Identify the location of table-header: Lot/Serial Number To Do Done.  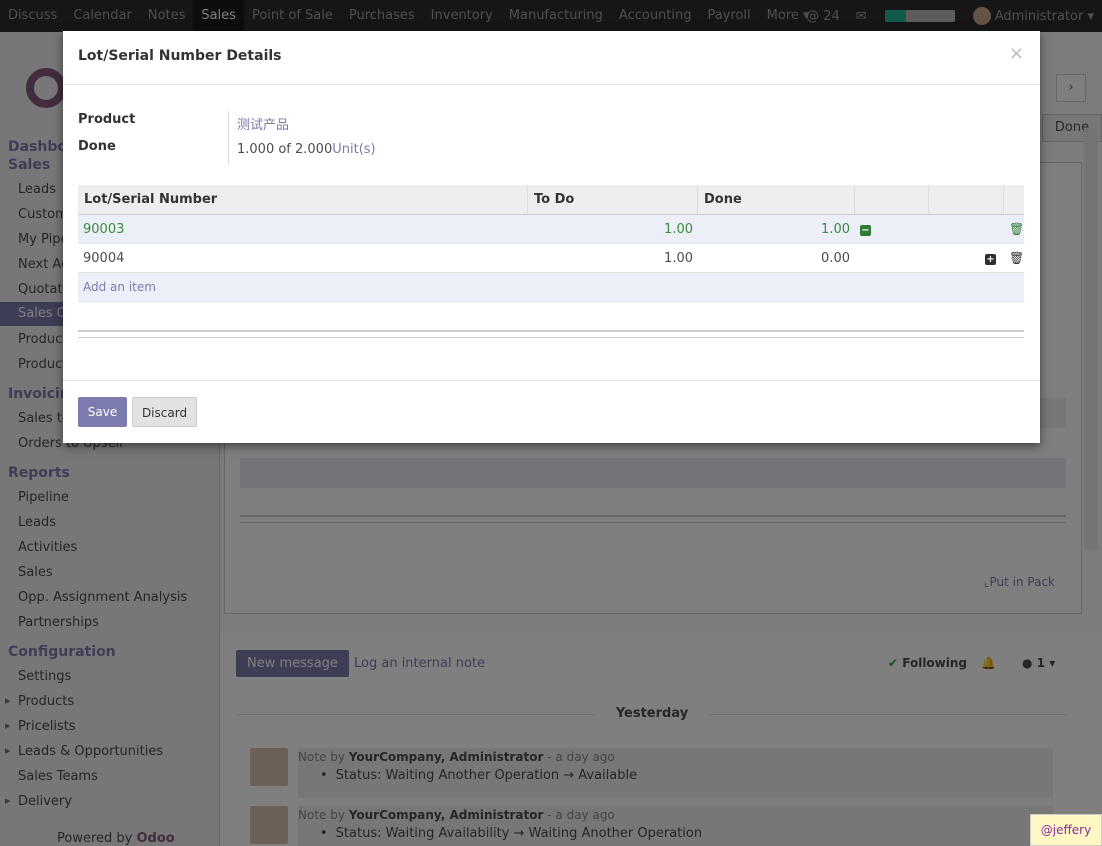
(551, 200).